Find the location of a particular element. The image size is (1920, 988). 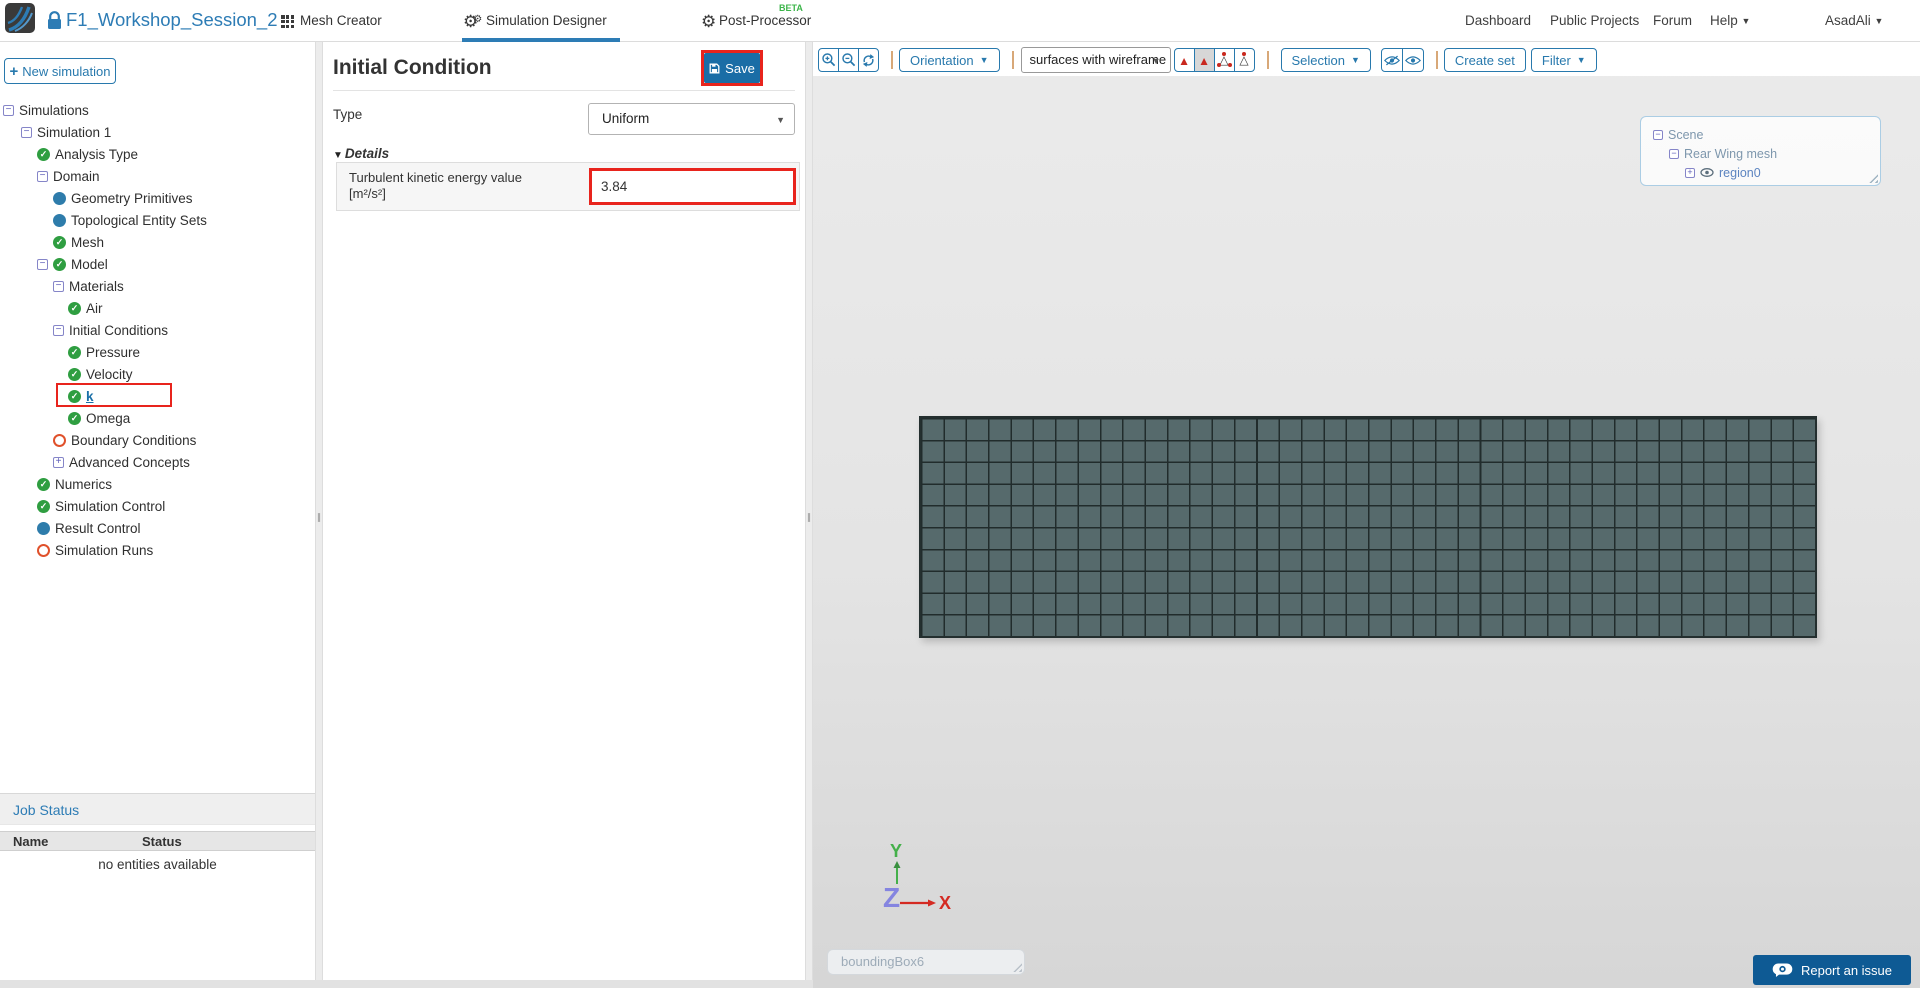

details-section: Turbulent kinetic energy value [m²/s²] is located at coordinates (568, 186).